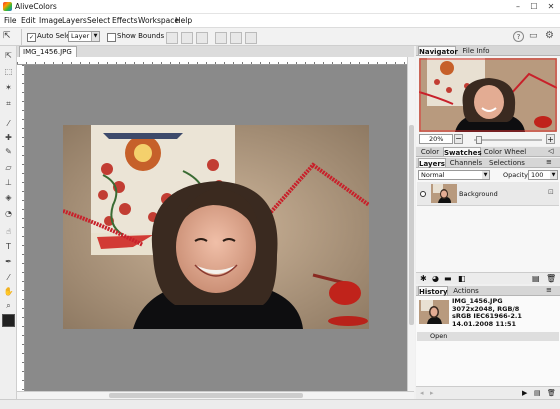 This screenshot has width=560, height=409. Describe the element at coordinates (458, 139) in the screenshot. I see `zoom-out-icon: −` at that location.